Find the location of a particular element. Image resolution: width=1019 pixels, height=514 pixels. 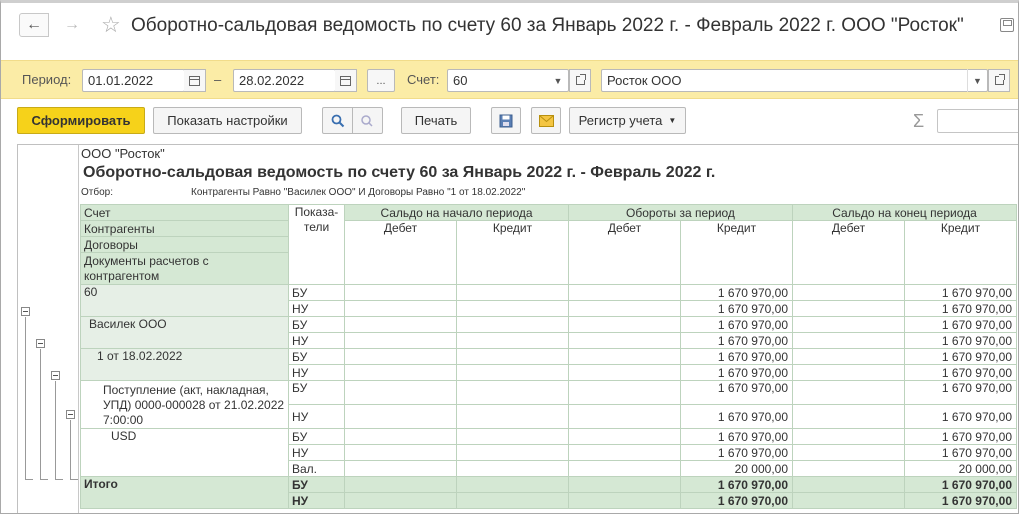

collapse-level4-icon is located at coordinates (70, 414).